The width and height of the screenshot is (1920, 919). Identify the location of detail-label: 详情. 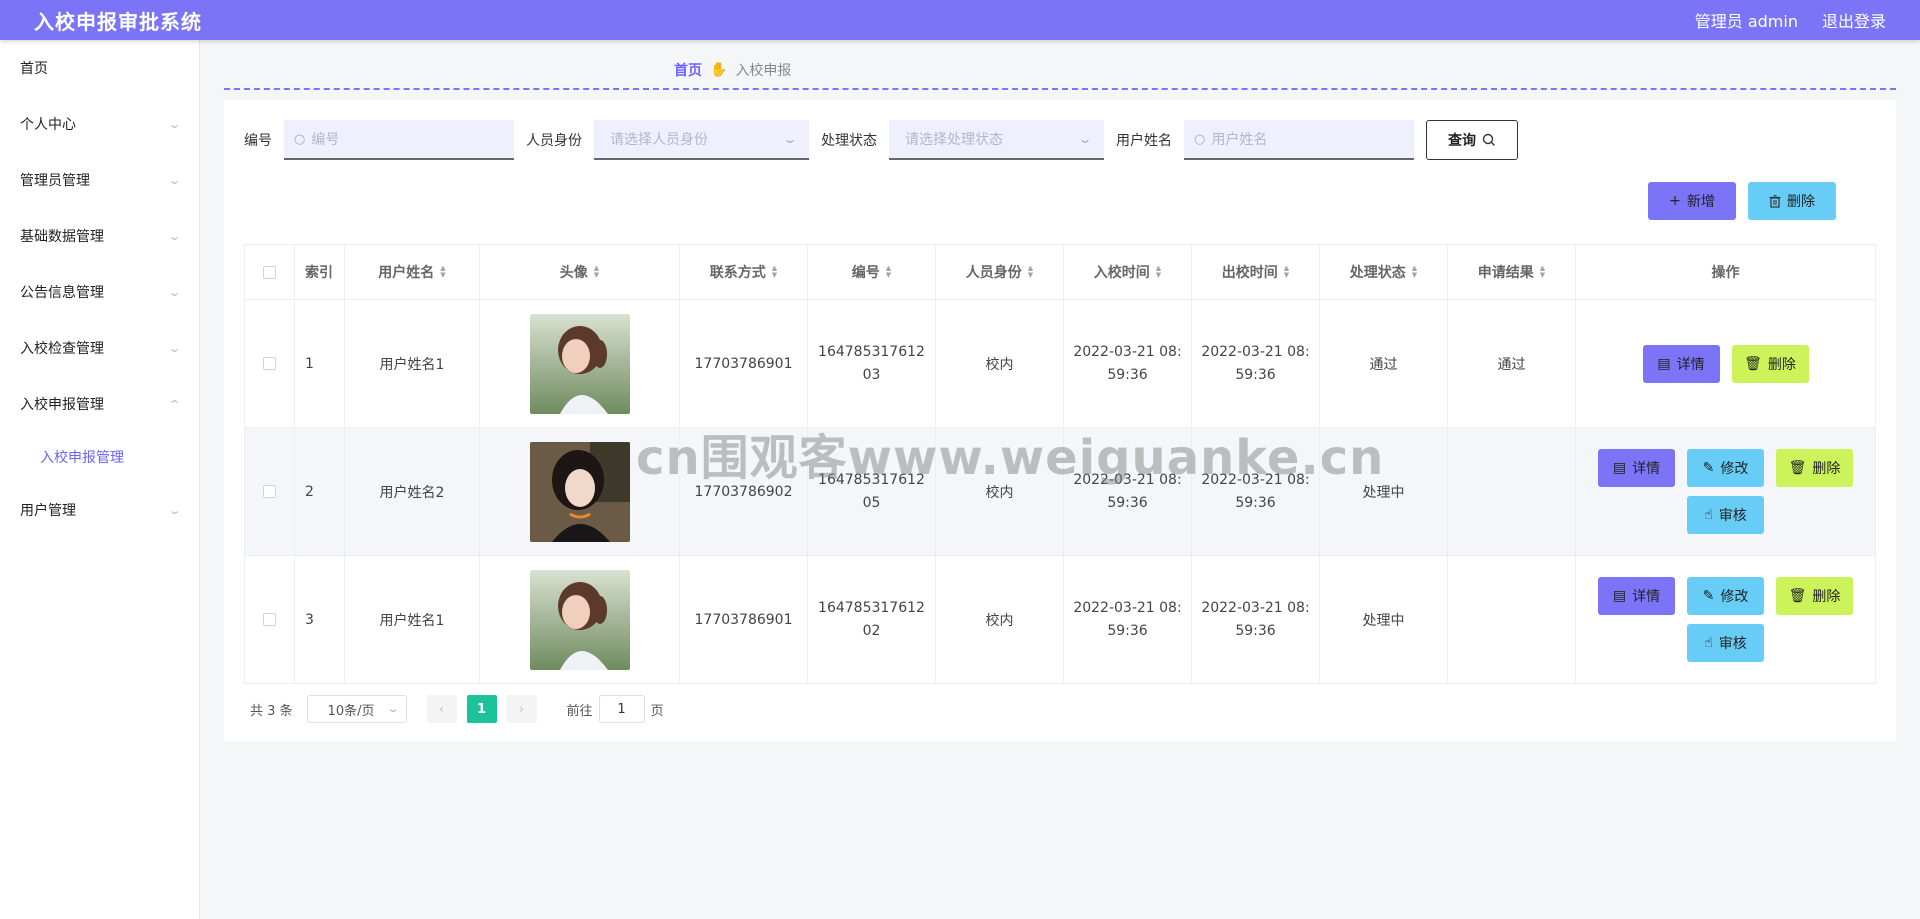
(1690, 364).